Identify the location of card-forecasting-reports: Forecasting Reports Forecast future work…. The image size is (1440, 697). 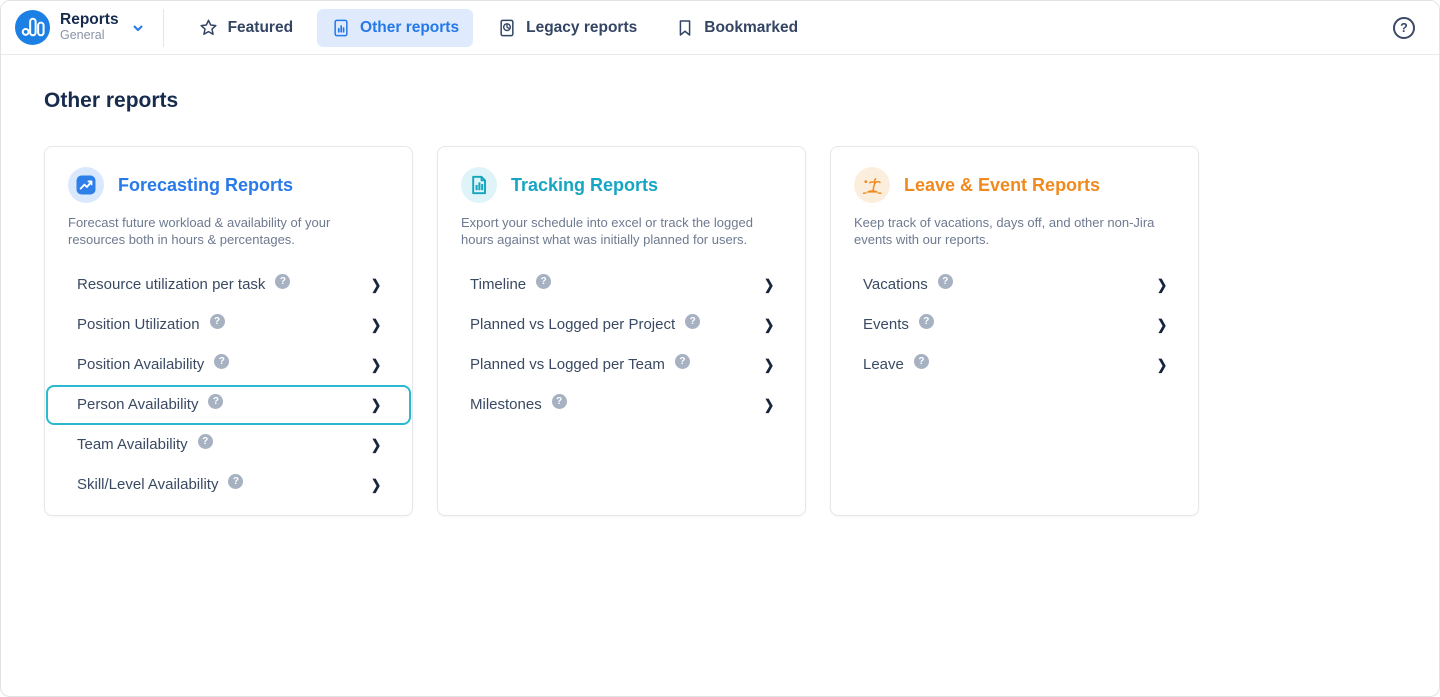
(228, 331).